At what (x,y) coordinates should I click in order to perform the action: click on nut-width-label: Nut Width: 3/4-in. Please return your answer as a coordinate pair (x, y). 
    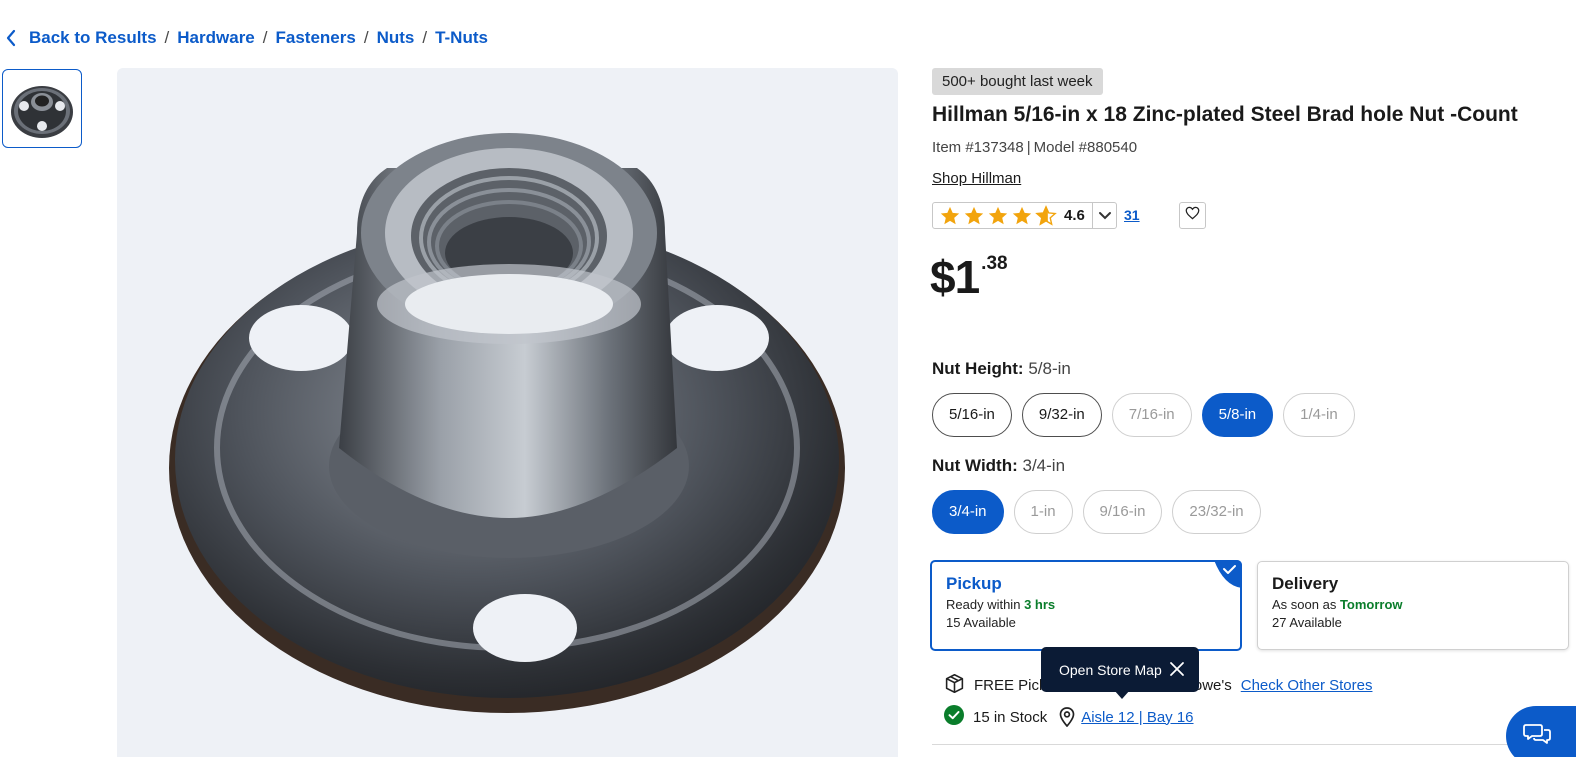
    Looking at the image, I should click on (998, 466).